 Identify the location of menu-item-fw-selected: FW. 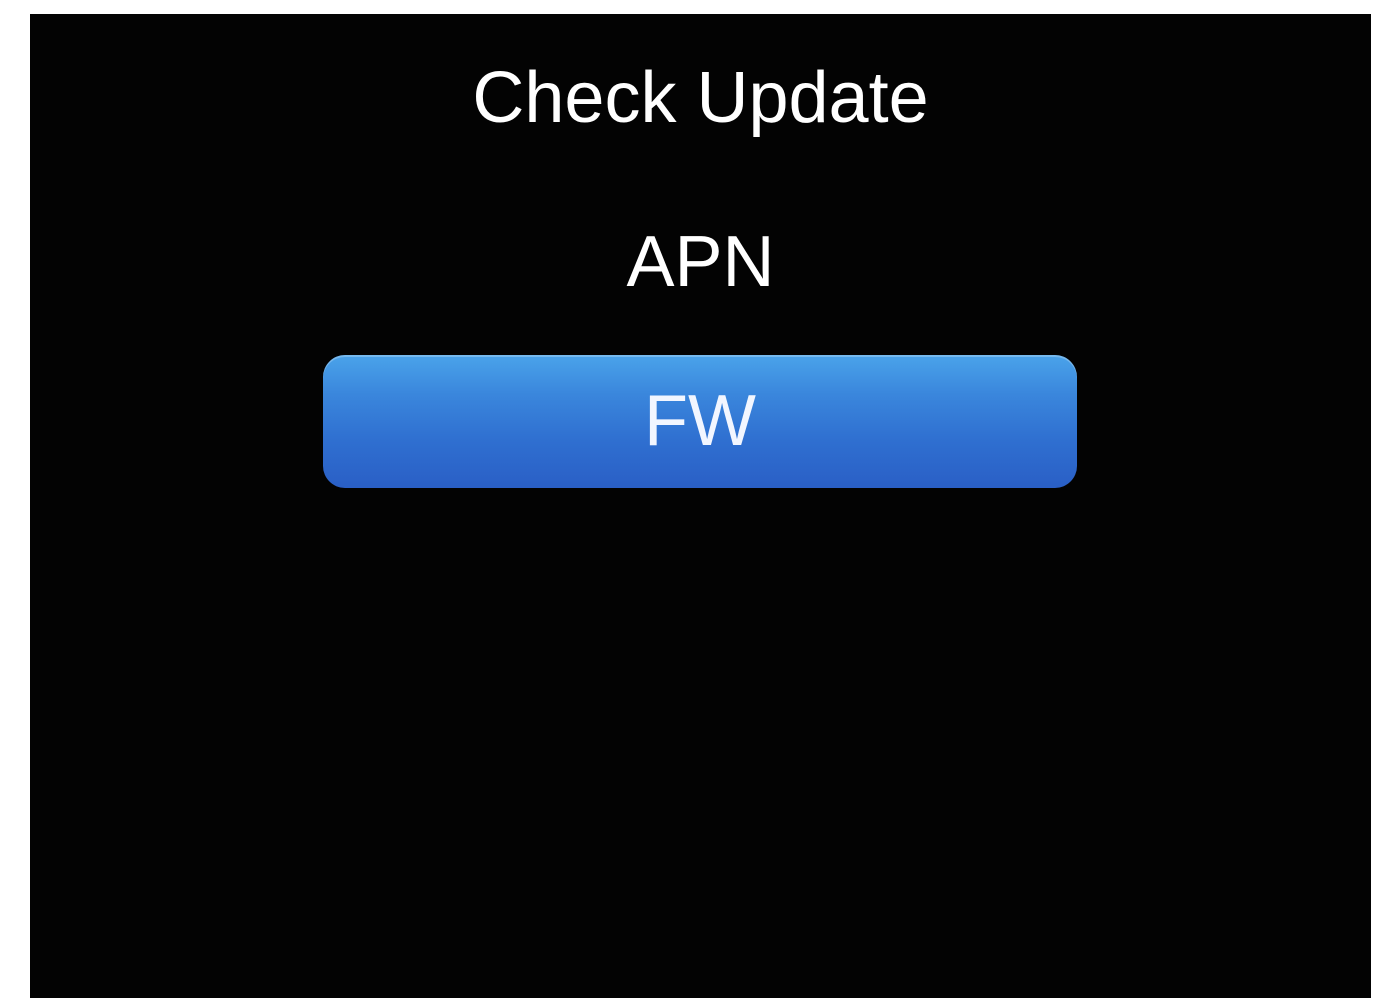
(700, 421).